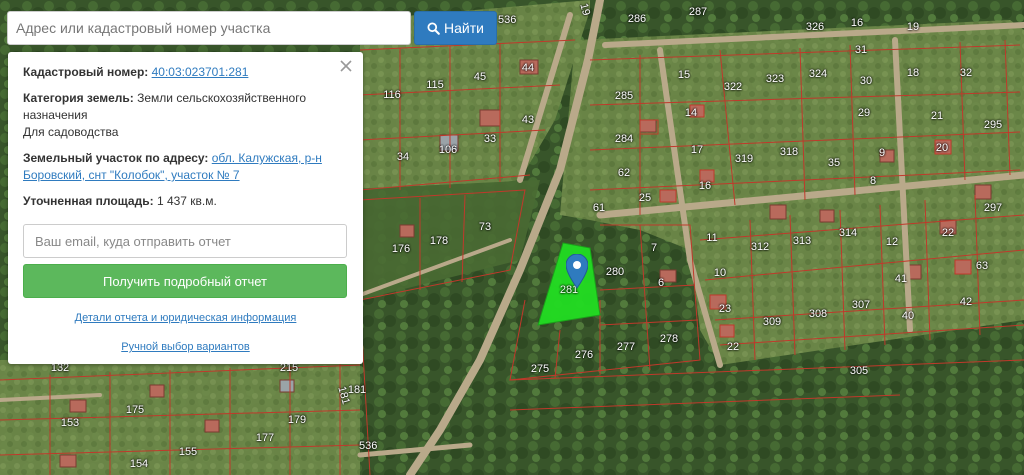  Describe the element at coordinates (185, 281) in the screenshot. I see `get-report-button: Получить подробный отчет` at that location.